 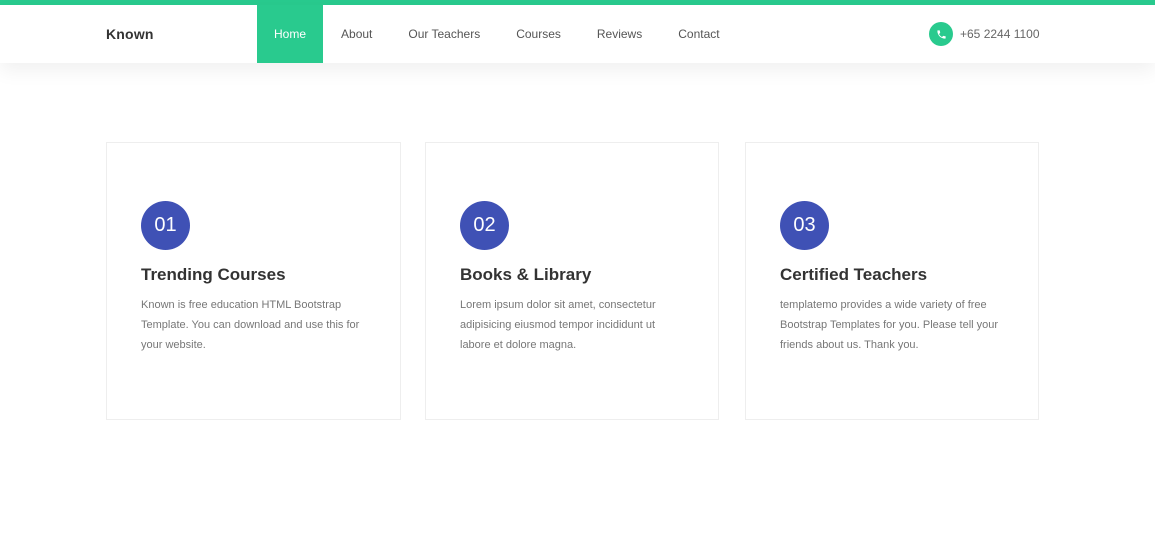 What do you see at coordinates (130, 34) in the screenshot?
I see `brand-logo: Known` at bounding box center [130, 34].